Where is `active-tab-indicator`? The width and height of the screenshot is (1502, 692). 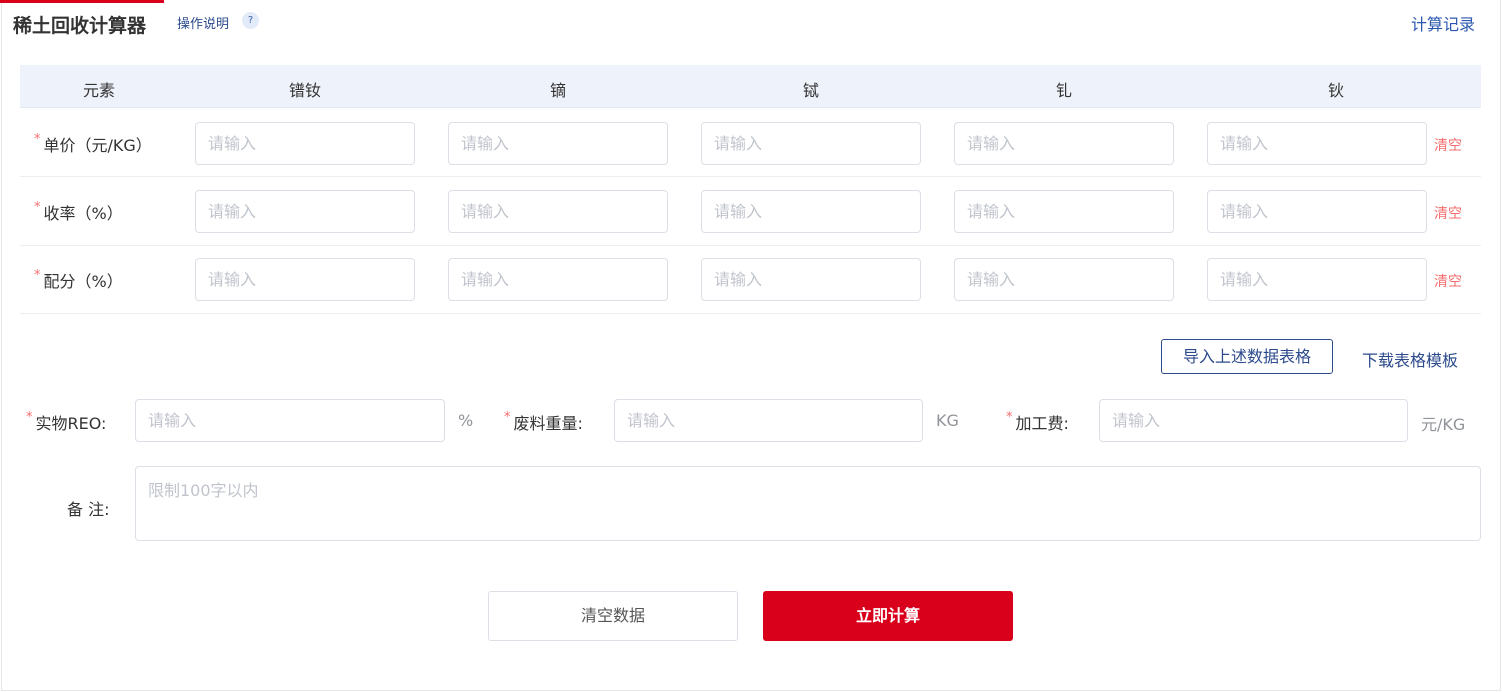 active-tab-indicator is located at coordinates (82, 1).